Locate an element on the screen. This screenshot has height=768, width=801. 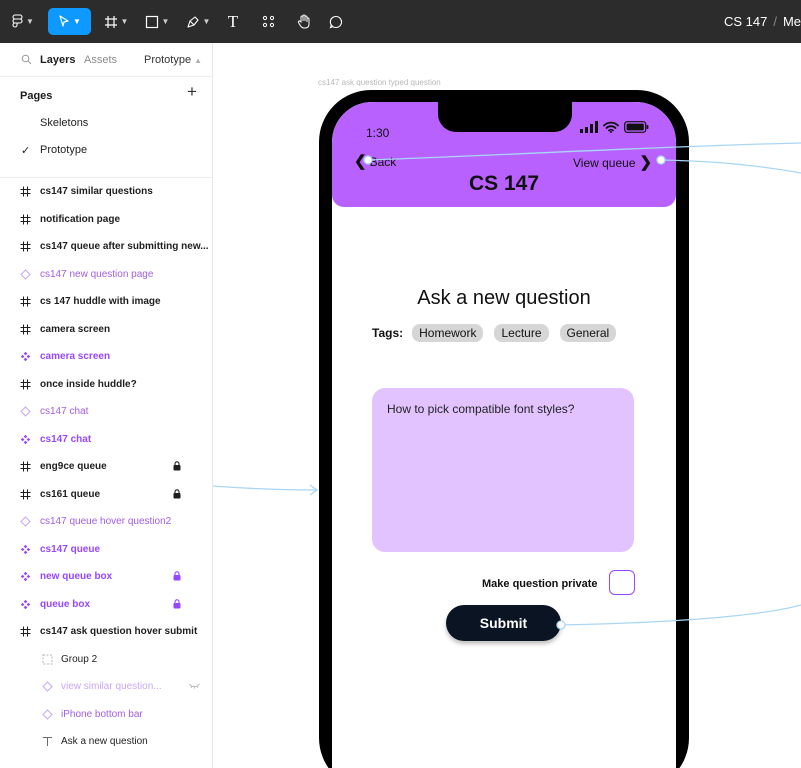
current-page-name: Me is located at coordinates (792, 21).